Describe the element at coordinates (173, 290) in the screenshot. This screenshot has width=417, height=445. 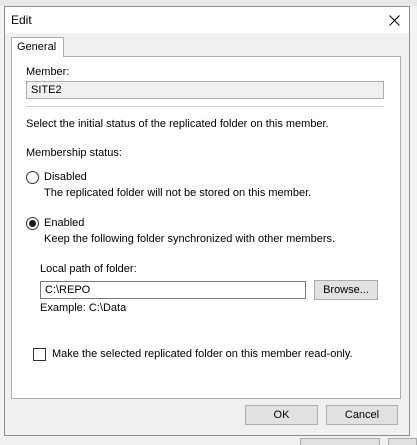
I see `local-path-input` at that location.